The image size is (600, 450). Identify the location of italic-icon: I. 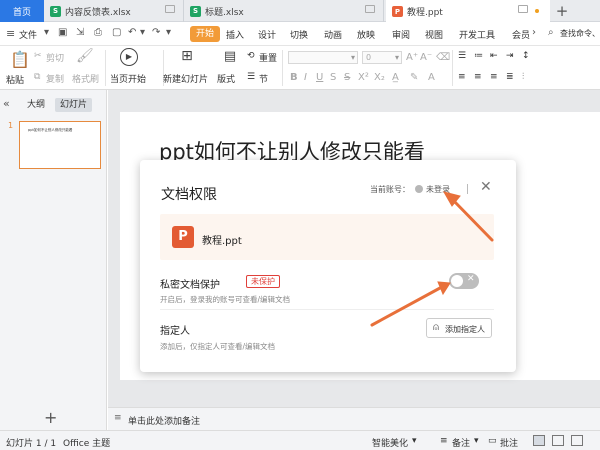
(305, 77).